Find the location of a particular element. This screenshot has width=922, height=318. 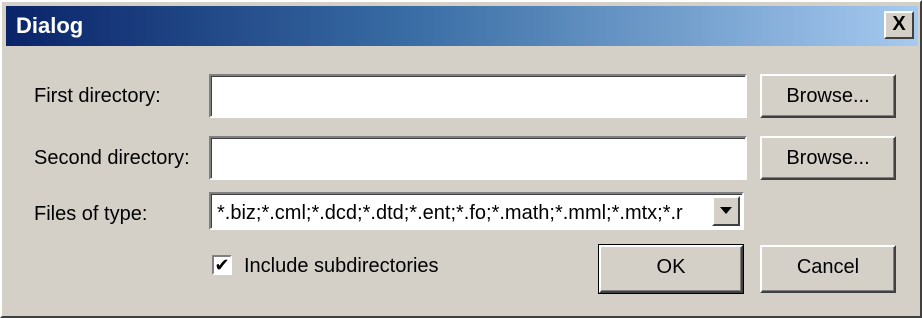

first-directory-field is located at coordinates (478, 96).